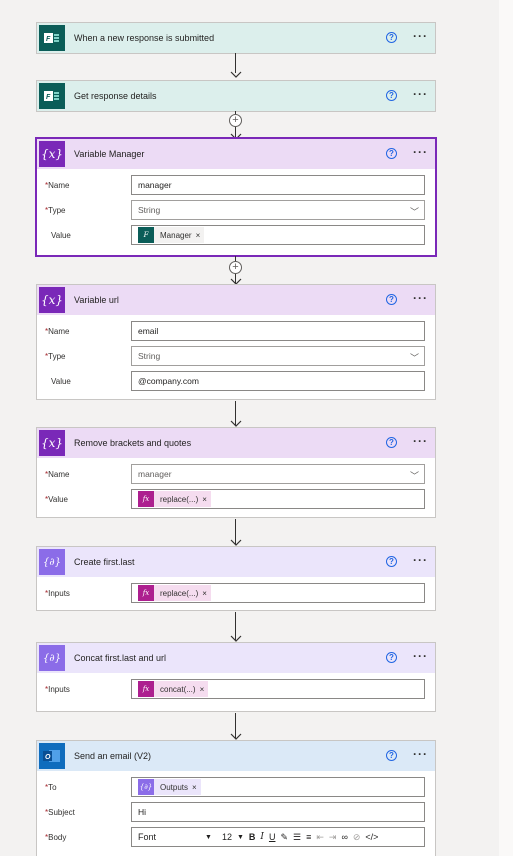  Describe the element at coordinates (96, 300) in the screenshot. I see `step-title: Variable url` at that location.